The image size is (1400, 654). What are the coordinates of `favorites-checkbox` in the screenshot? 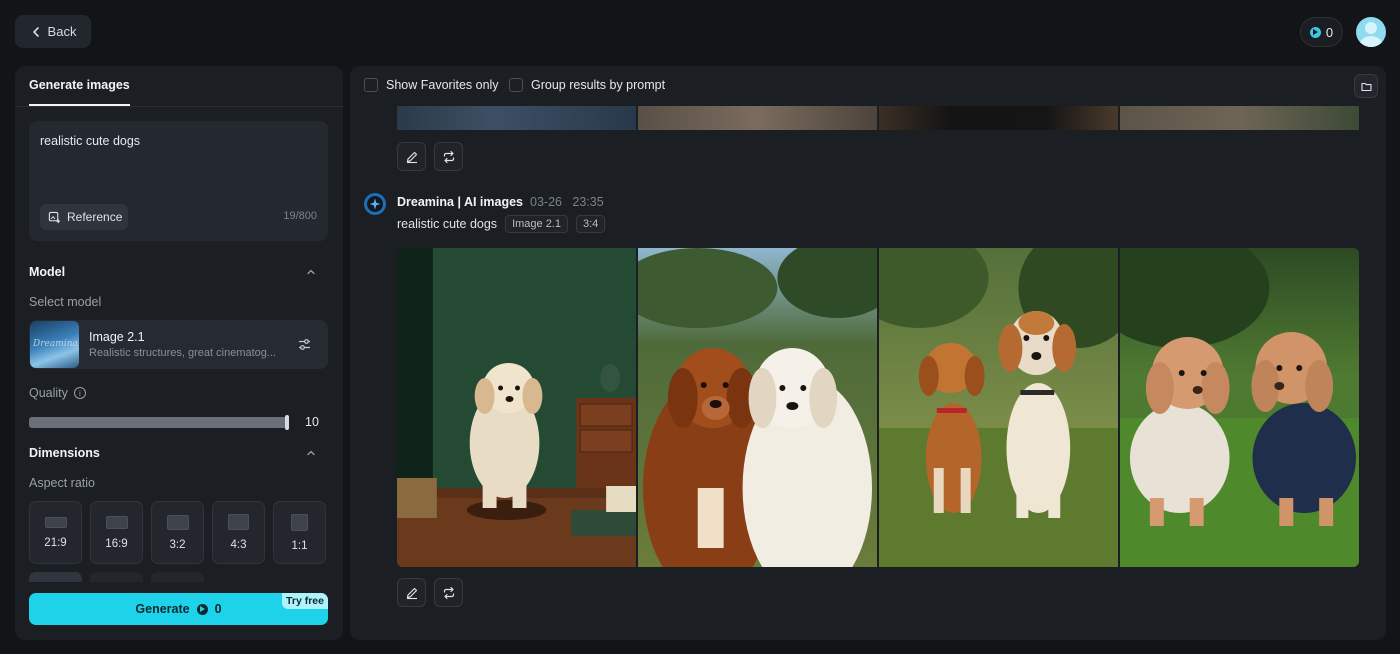 It's located at (371, 85).